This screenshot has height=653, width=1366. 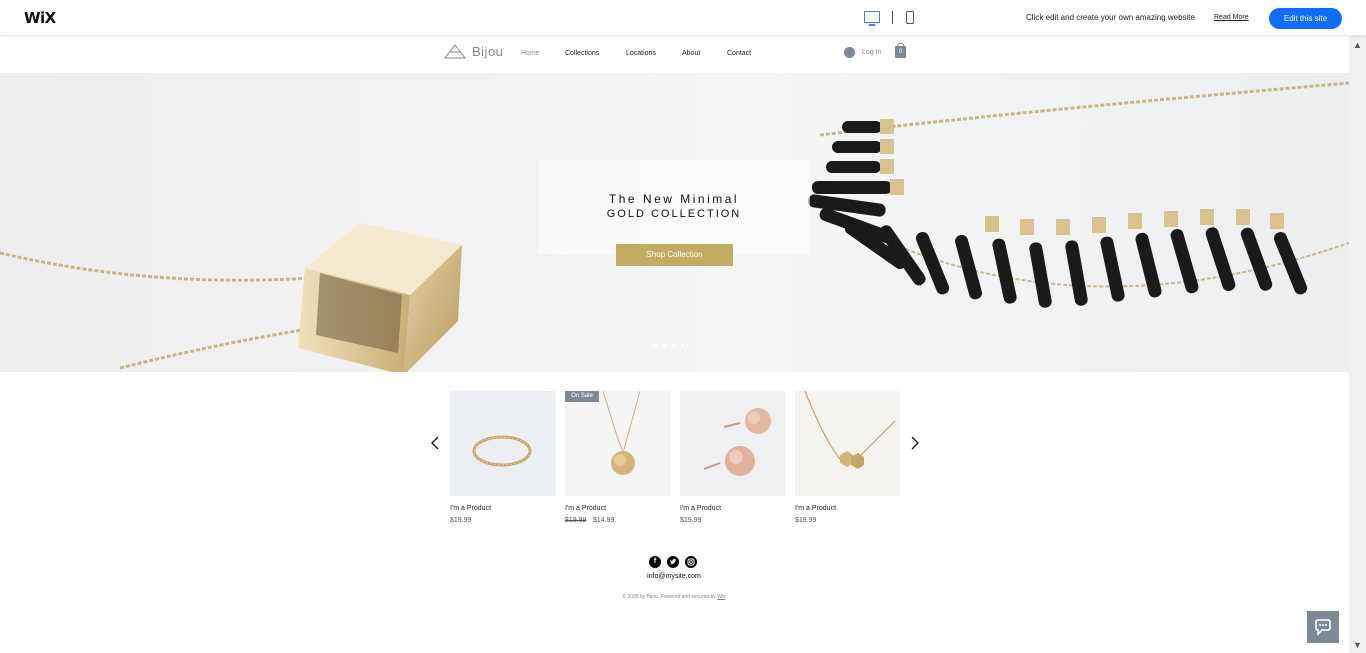 What do you see at coordinates (674, 576) in the screenshot?
I see `contact-email: info@mysite.com` at bounding box center [674, 576].